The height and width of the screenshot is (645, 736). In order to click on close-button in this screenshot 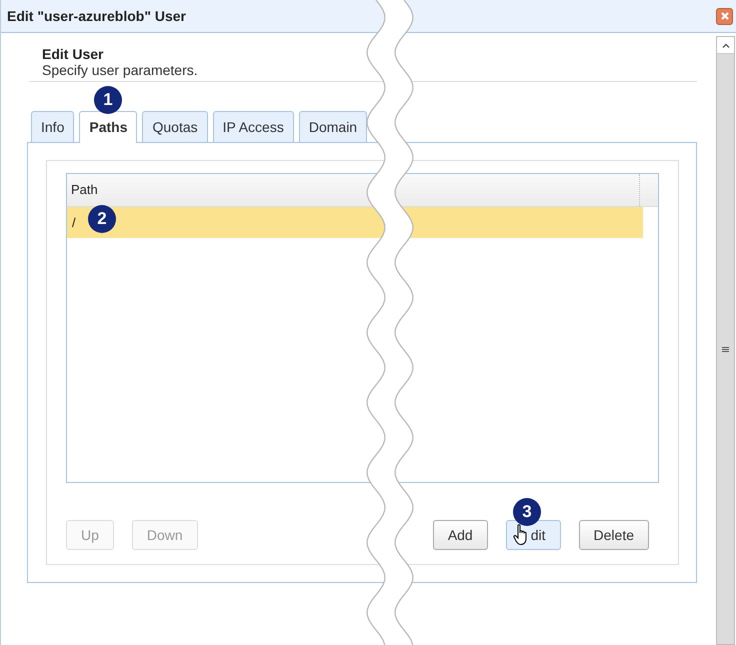, I will do `click(724, 16)`.